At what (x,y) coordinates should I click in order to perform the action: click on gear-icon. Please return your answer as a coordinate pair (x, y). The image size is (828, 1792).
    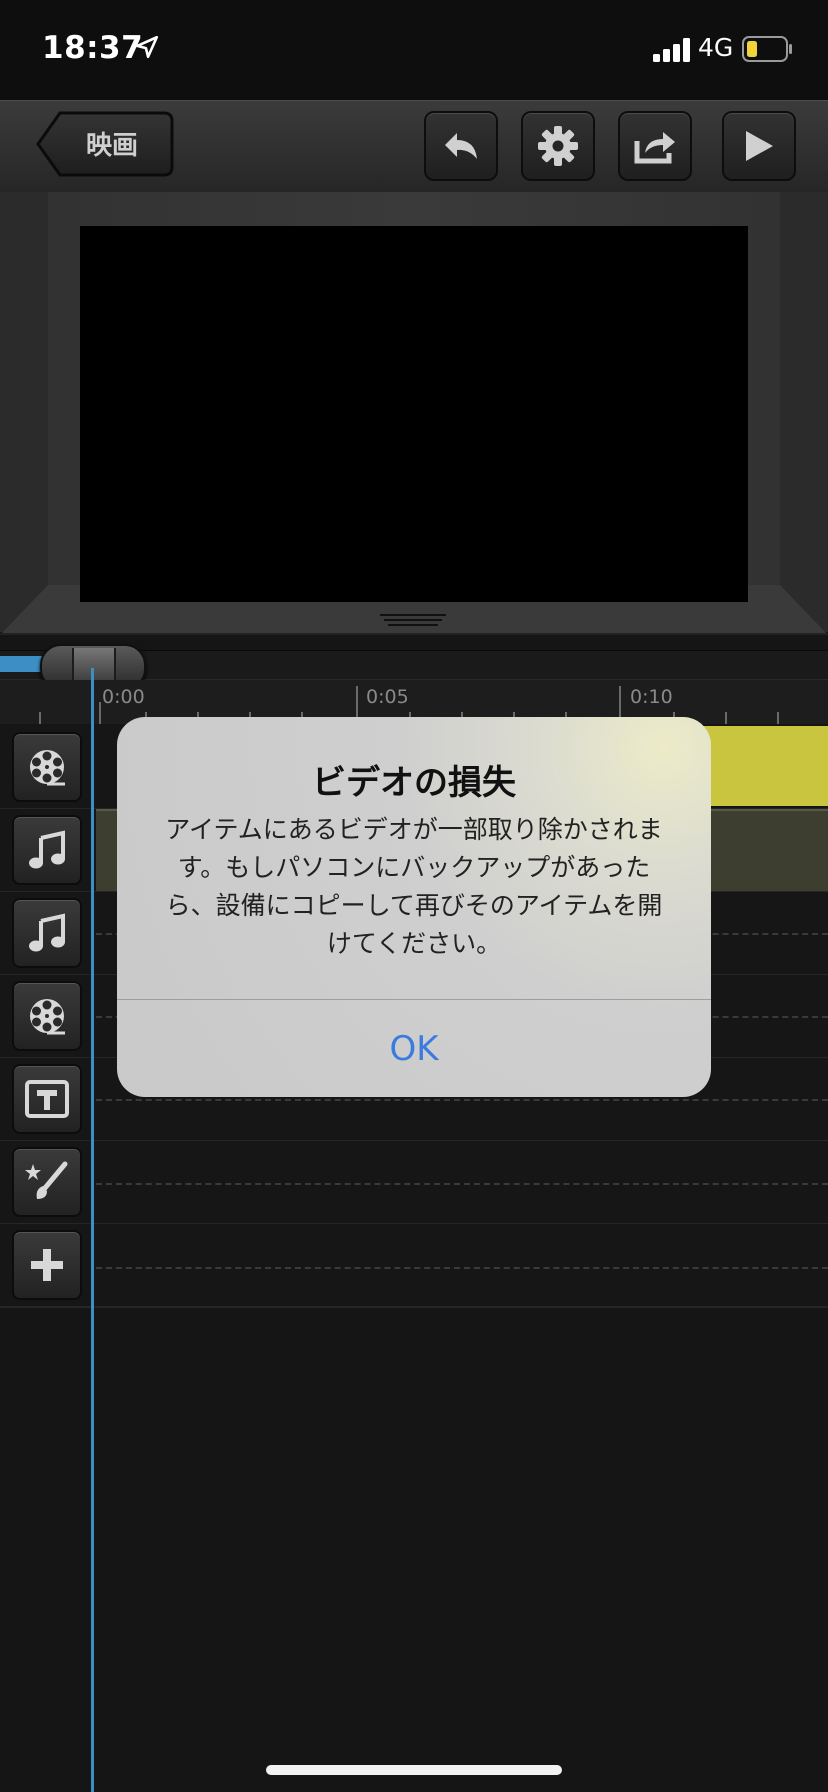
    Looking at the image, I should click on (558, 146).